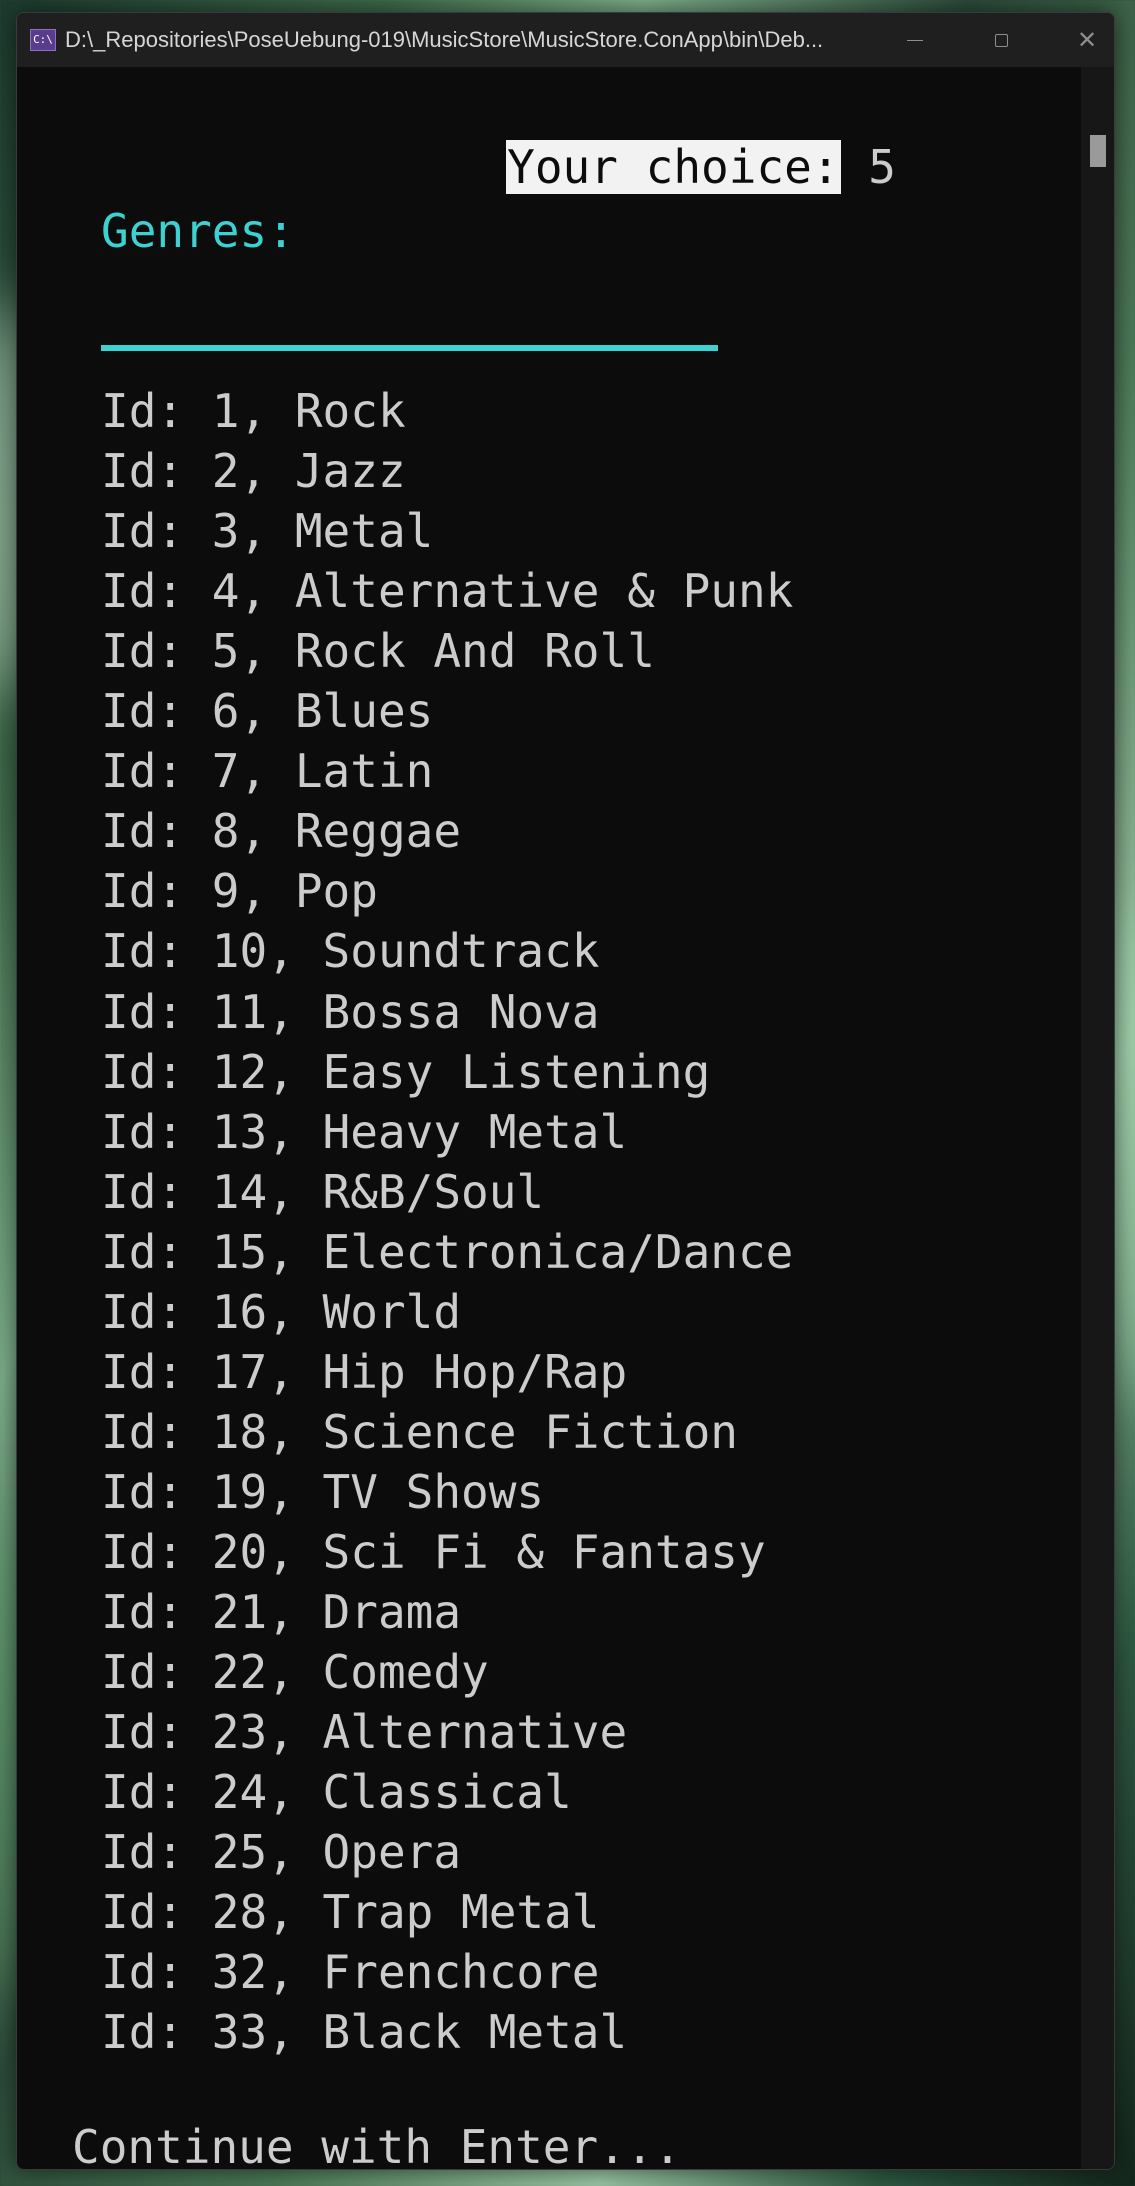 The image size is (1135, 2186). I want to click on genre-line: Id: 12, Easy Listening, so click(406, 1071).